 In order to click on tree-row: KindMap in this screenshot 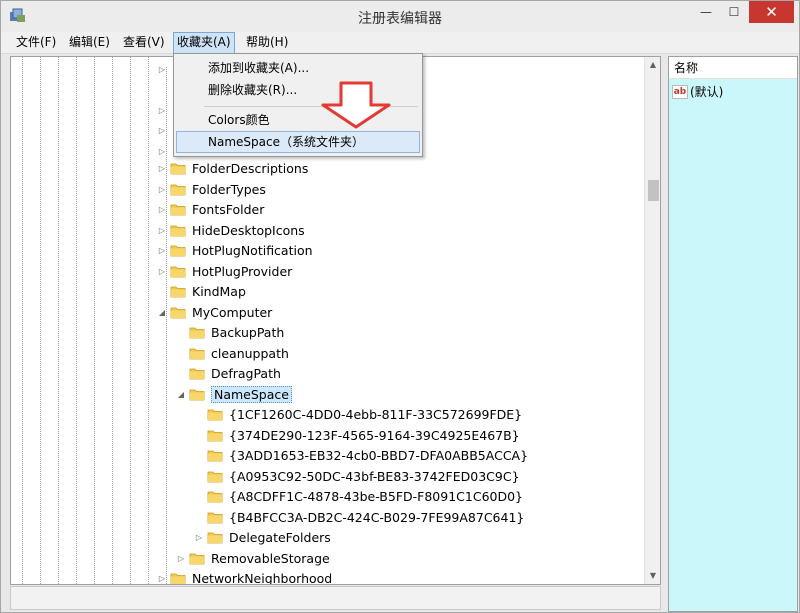, I will do `click(201, 291)`.